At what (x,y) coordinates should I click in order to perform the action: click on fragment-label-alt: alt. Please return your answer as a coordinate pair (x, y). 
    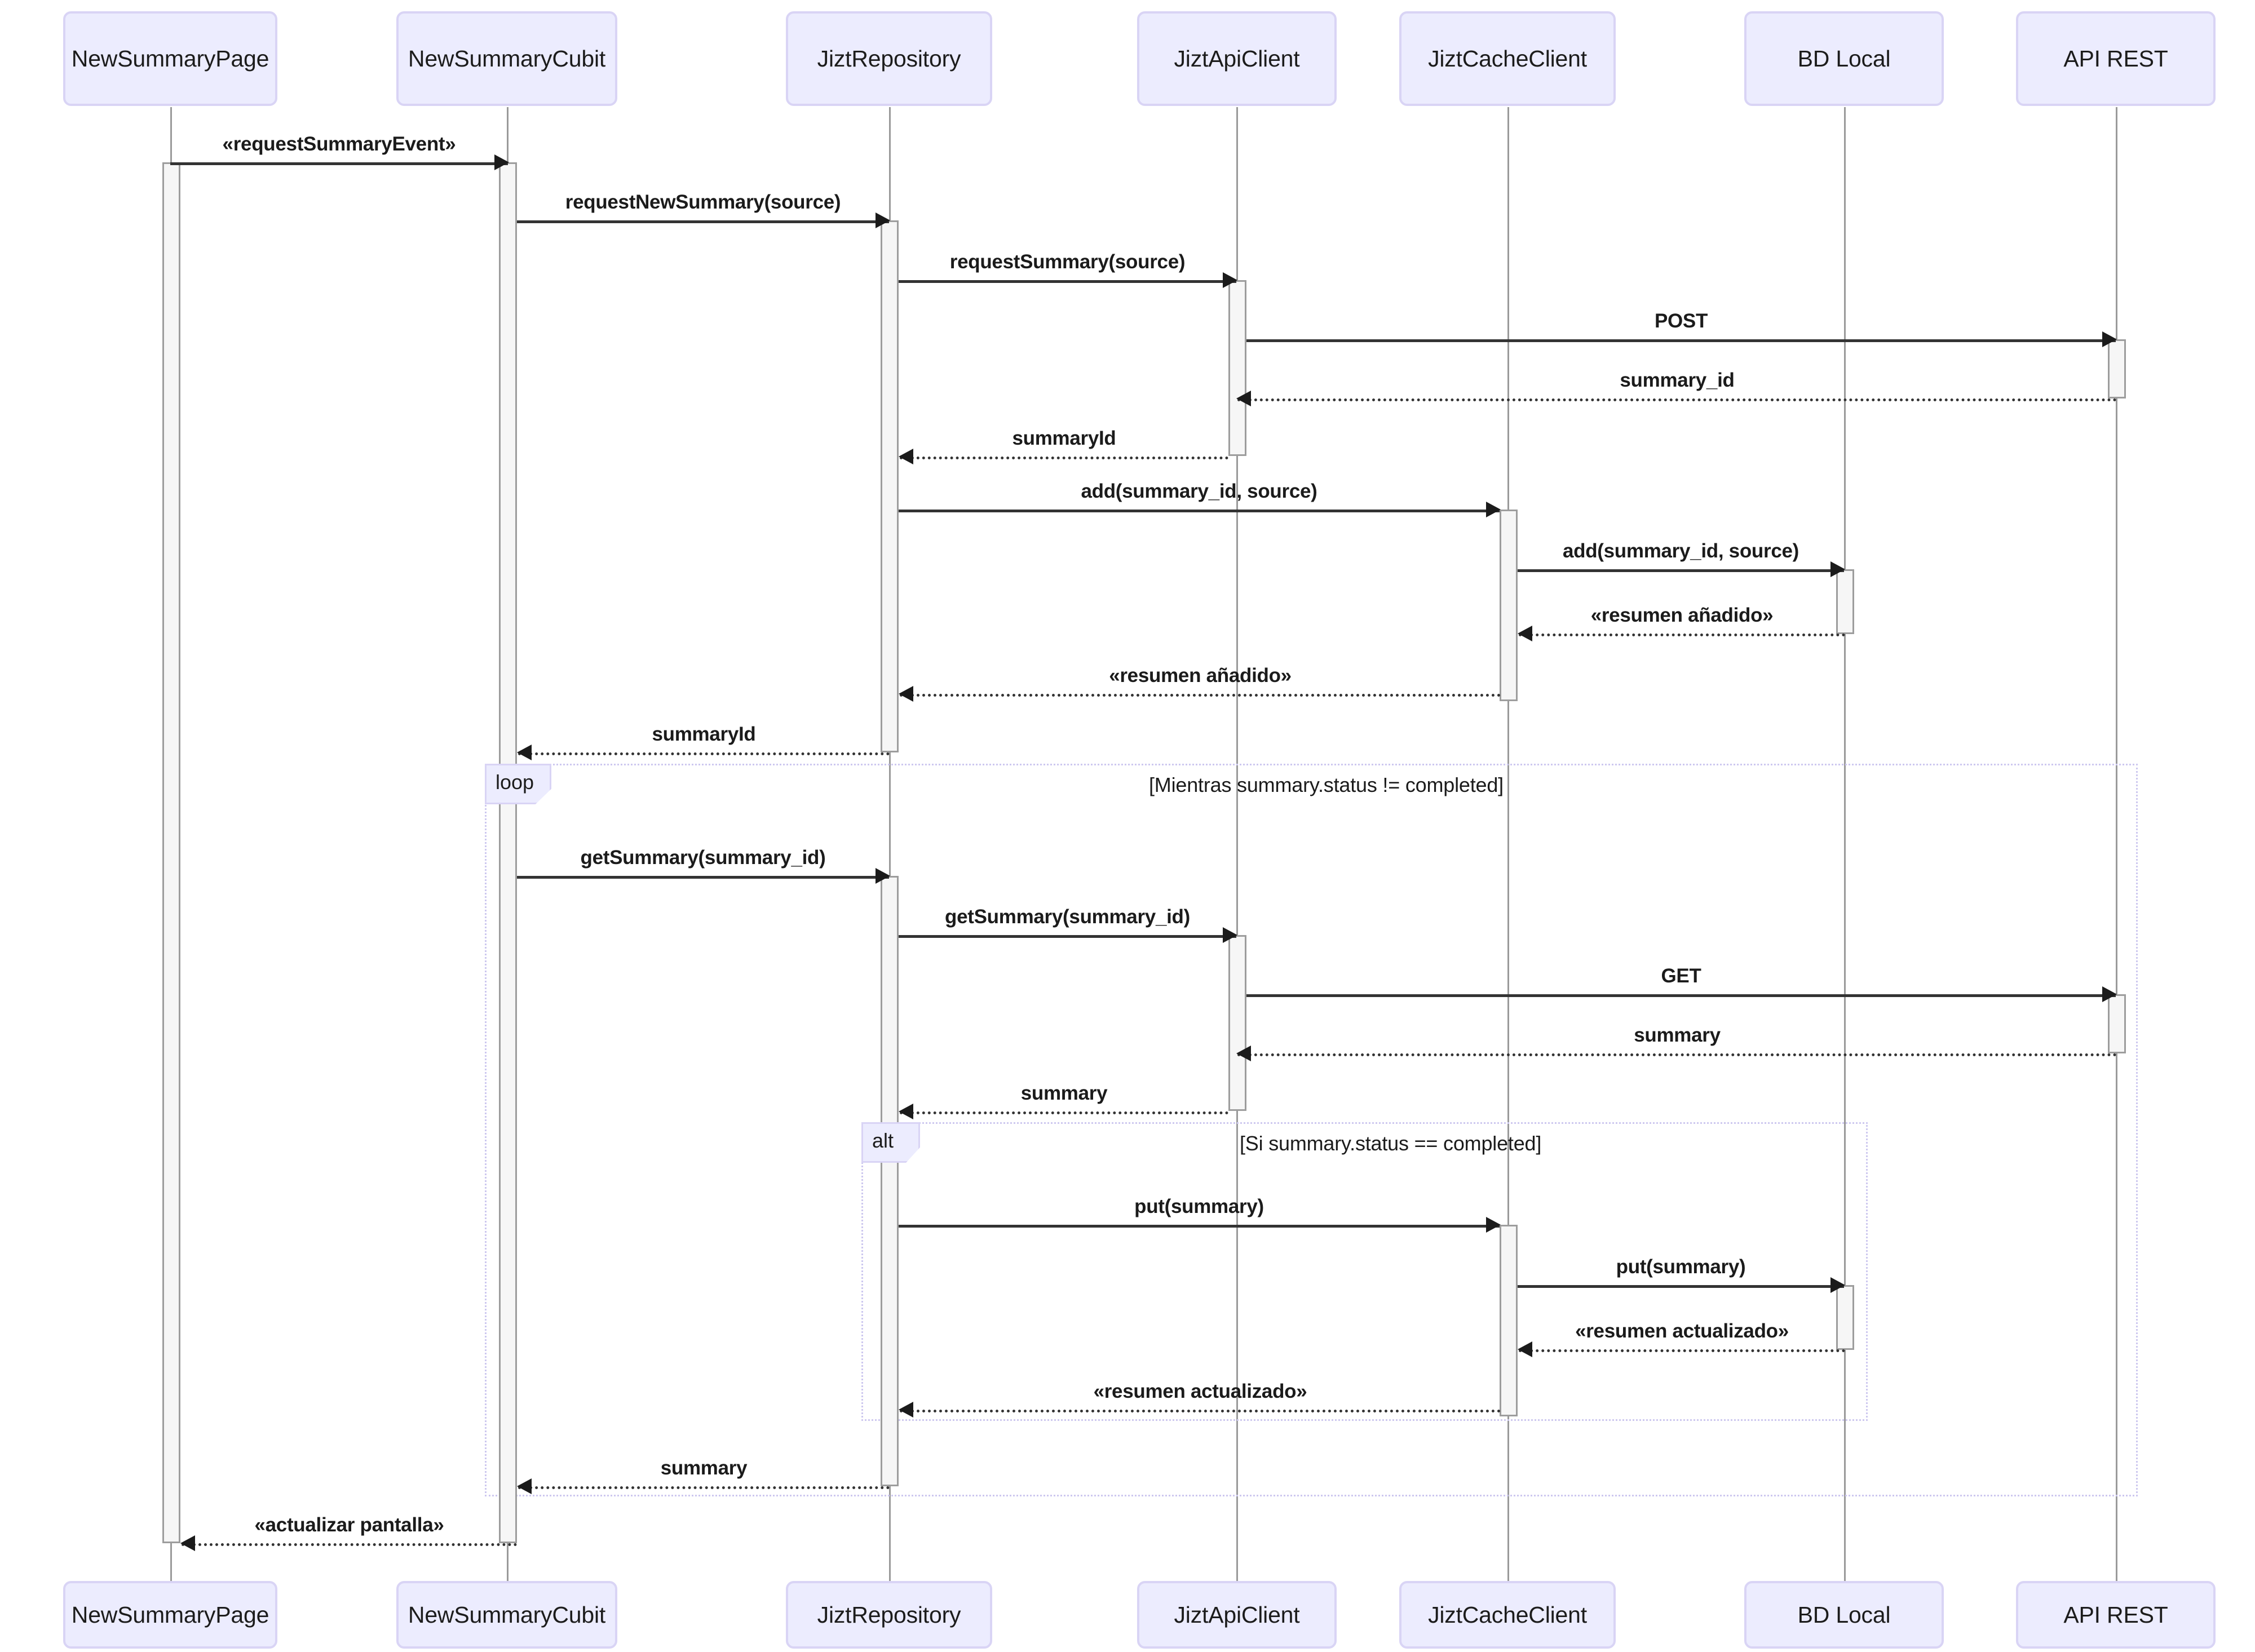
    Looking at the image, I should click on (890, 1142).